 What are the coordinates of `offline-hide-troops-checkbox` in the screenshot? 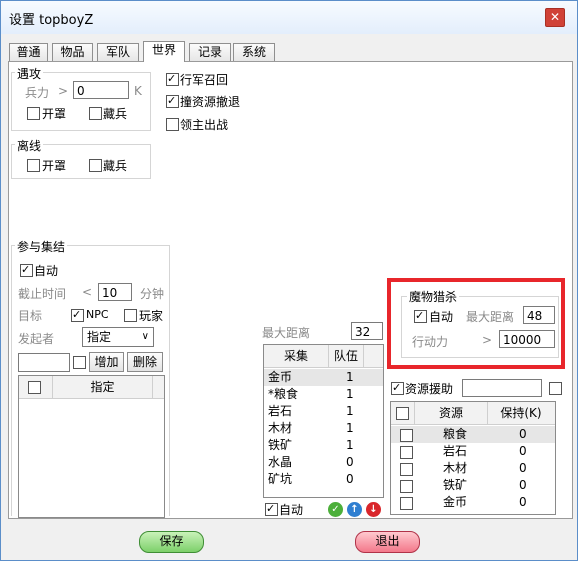 It's located at (95, 165).